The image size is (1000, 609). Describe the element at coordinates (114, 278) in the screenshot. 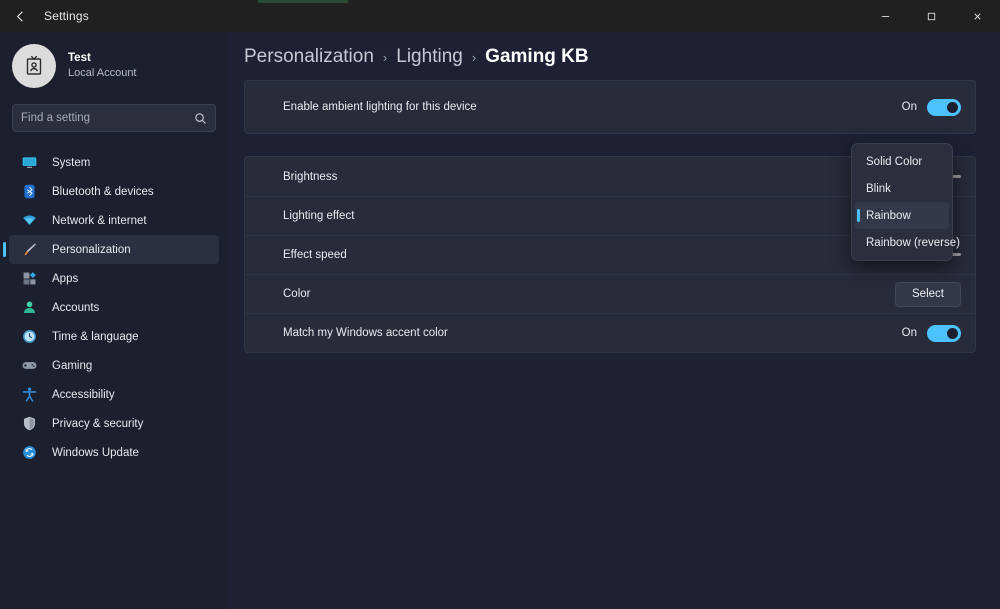

I see `sidebar-item-apps: Apps` at that location.